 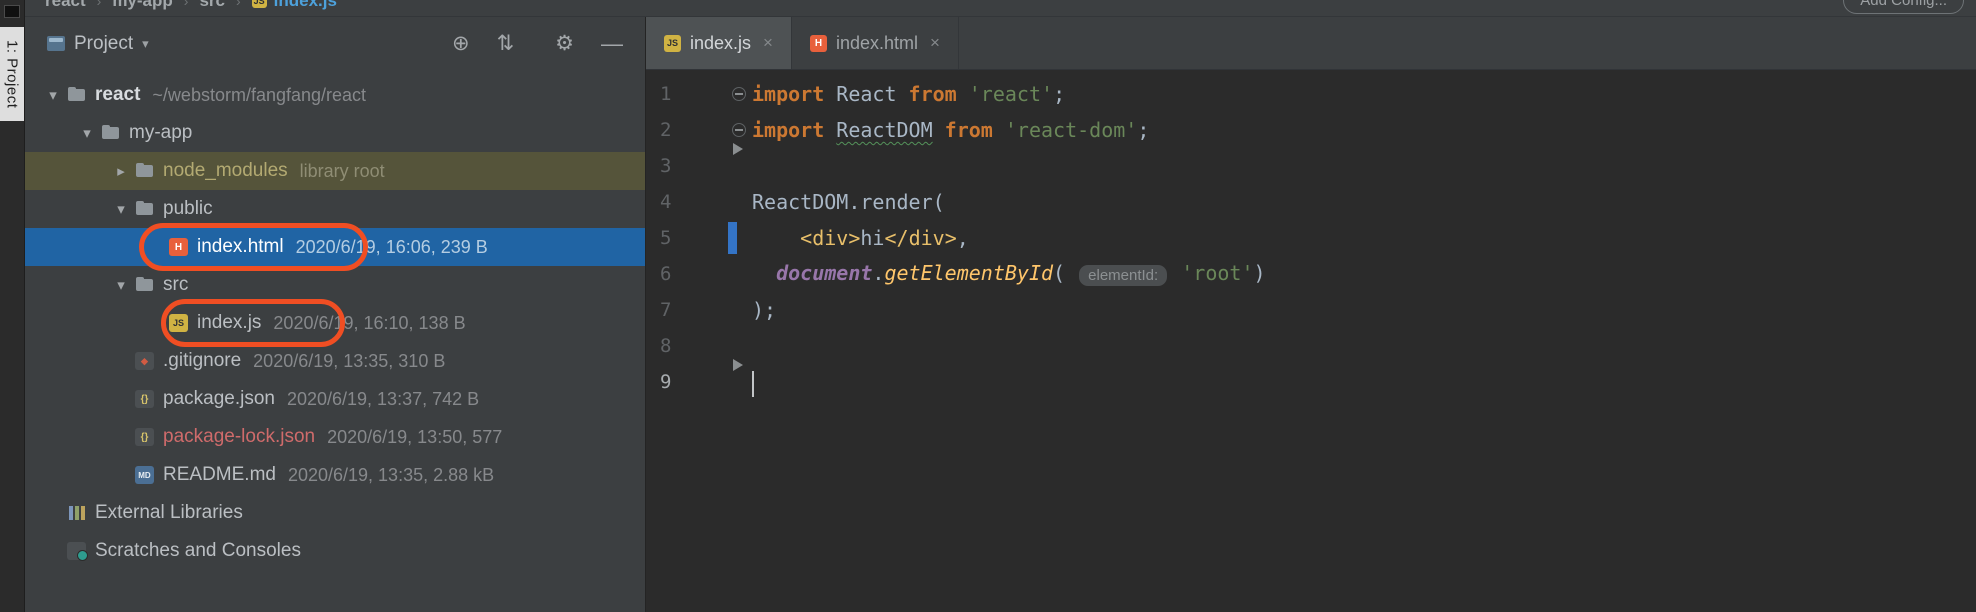 I want to click on tree-row-index-html: Hindex.html 2020/6/19, 16:06, 239 B, so click(x=335, y=247).